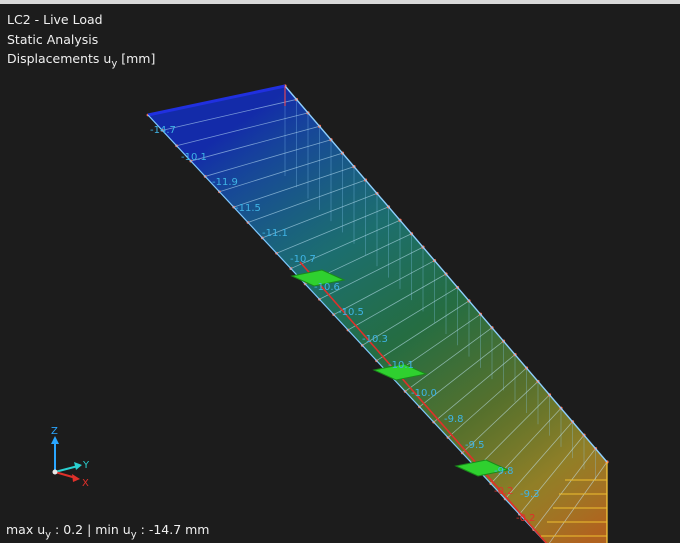 This screenshot has height=543, width=680. I want to click on coordinate-axes-icon: Z Y X, so click(70, 457).